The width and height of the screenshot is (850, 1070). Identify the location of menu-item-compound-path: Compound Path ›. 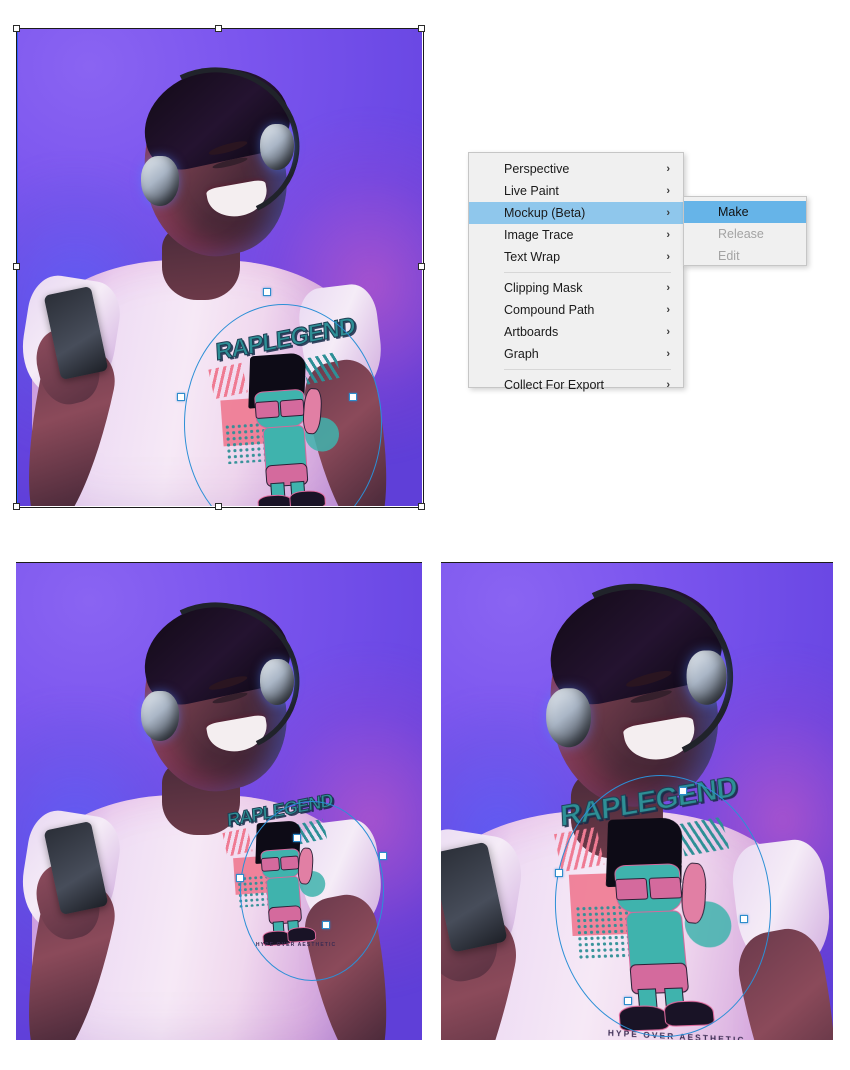
(576, 310).